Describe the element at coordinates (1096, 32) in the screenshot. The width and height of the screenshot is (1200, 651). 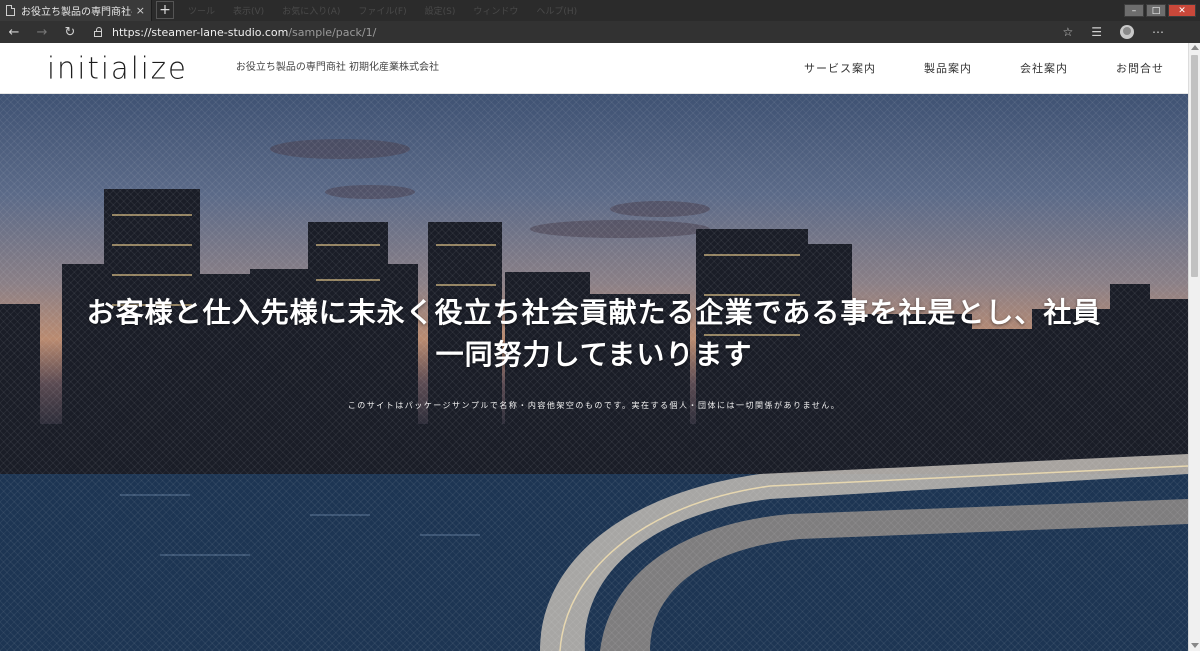
I see `favorites-list-icon: ☰` at that location.